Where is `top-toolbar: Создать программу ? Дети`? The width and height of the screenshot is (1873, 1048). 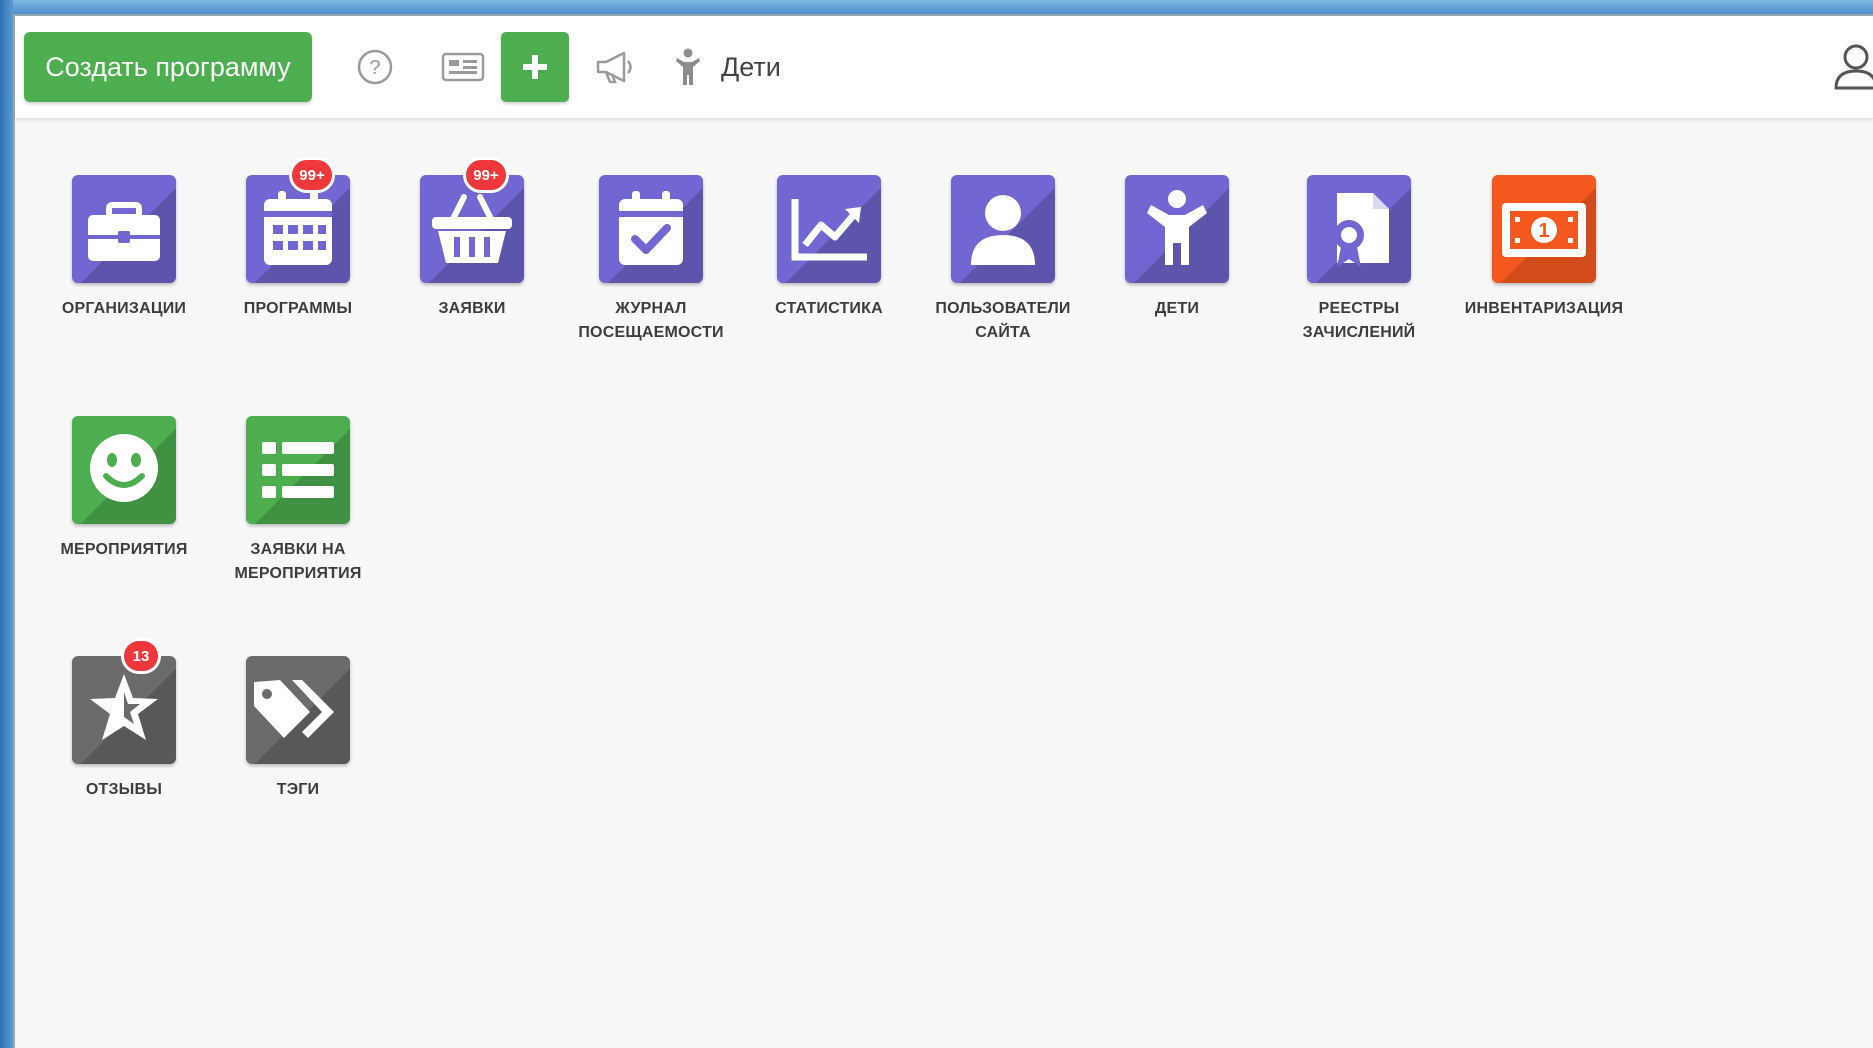
top-toolbar: Создать программу ? Дети is located at coordinates (944, 67).